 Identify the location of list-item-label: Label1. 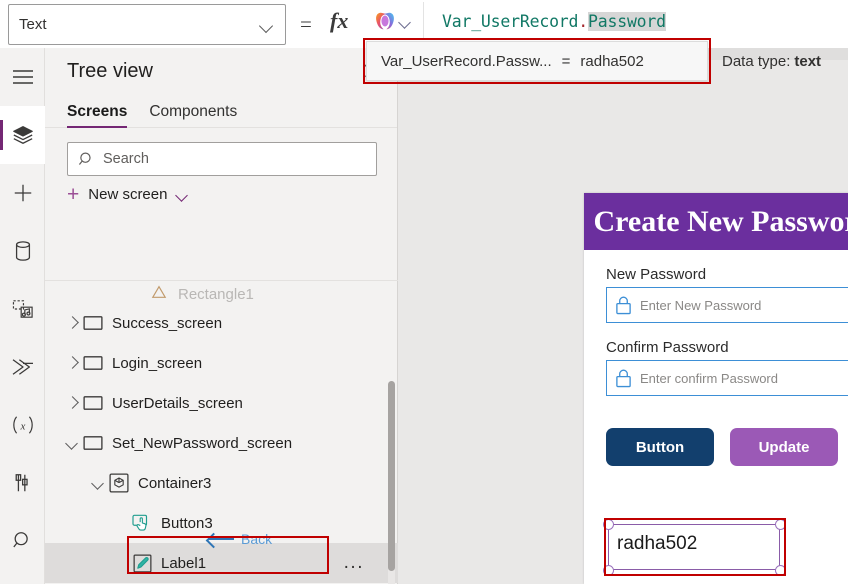
(184, 563).